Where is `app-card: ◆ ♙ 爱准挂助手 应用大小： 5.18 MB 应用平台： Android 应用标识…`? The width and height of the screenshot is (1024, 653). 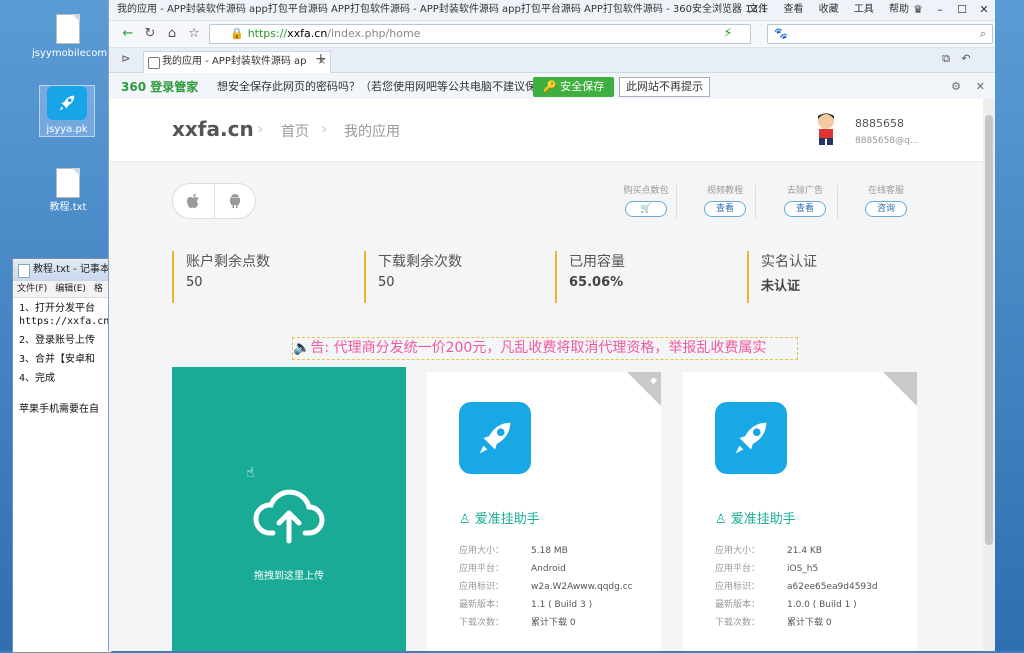 app-card: ◆ ♙ 爱准挂助手 应用大小： 5.18 MB 应用平台： Android 应用标识… is located at coordinates (544, 511).